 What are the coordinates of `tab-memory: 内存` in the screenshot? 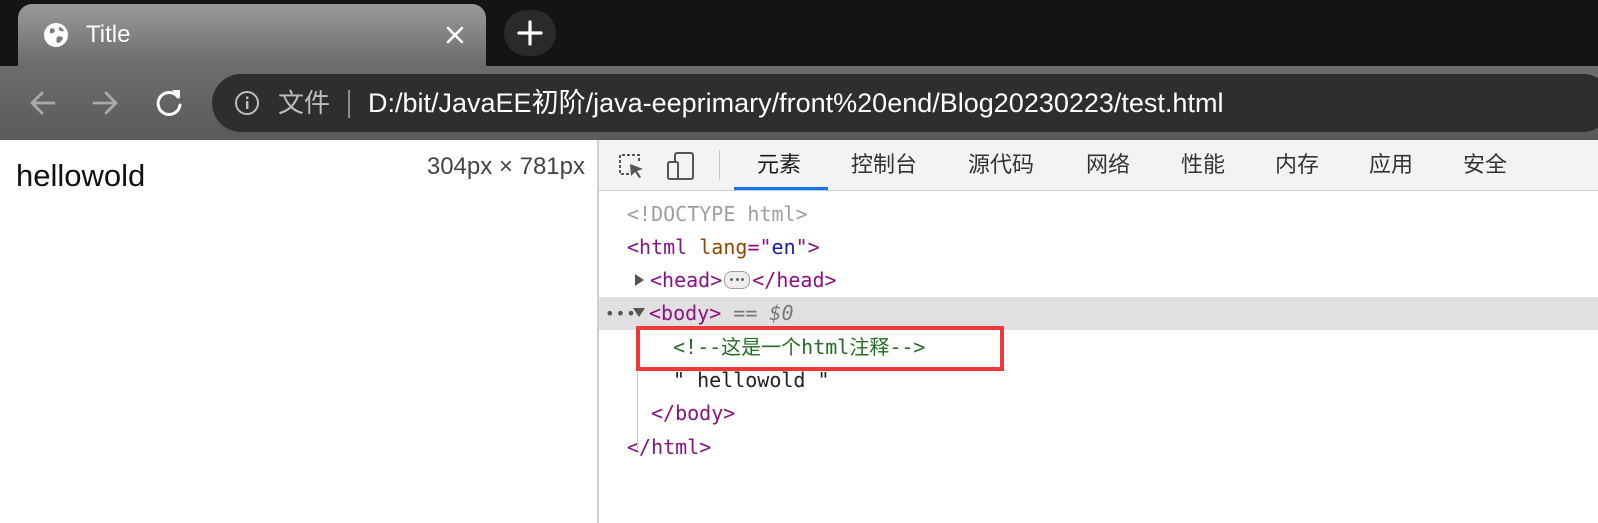 It's located at (1297, 165).